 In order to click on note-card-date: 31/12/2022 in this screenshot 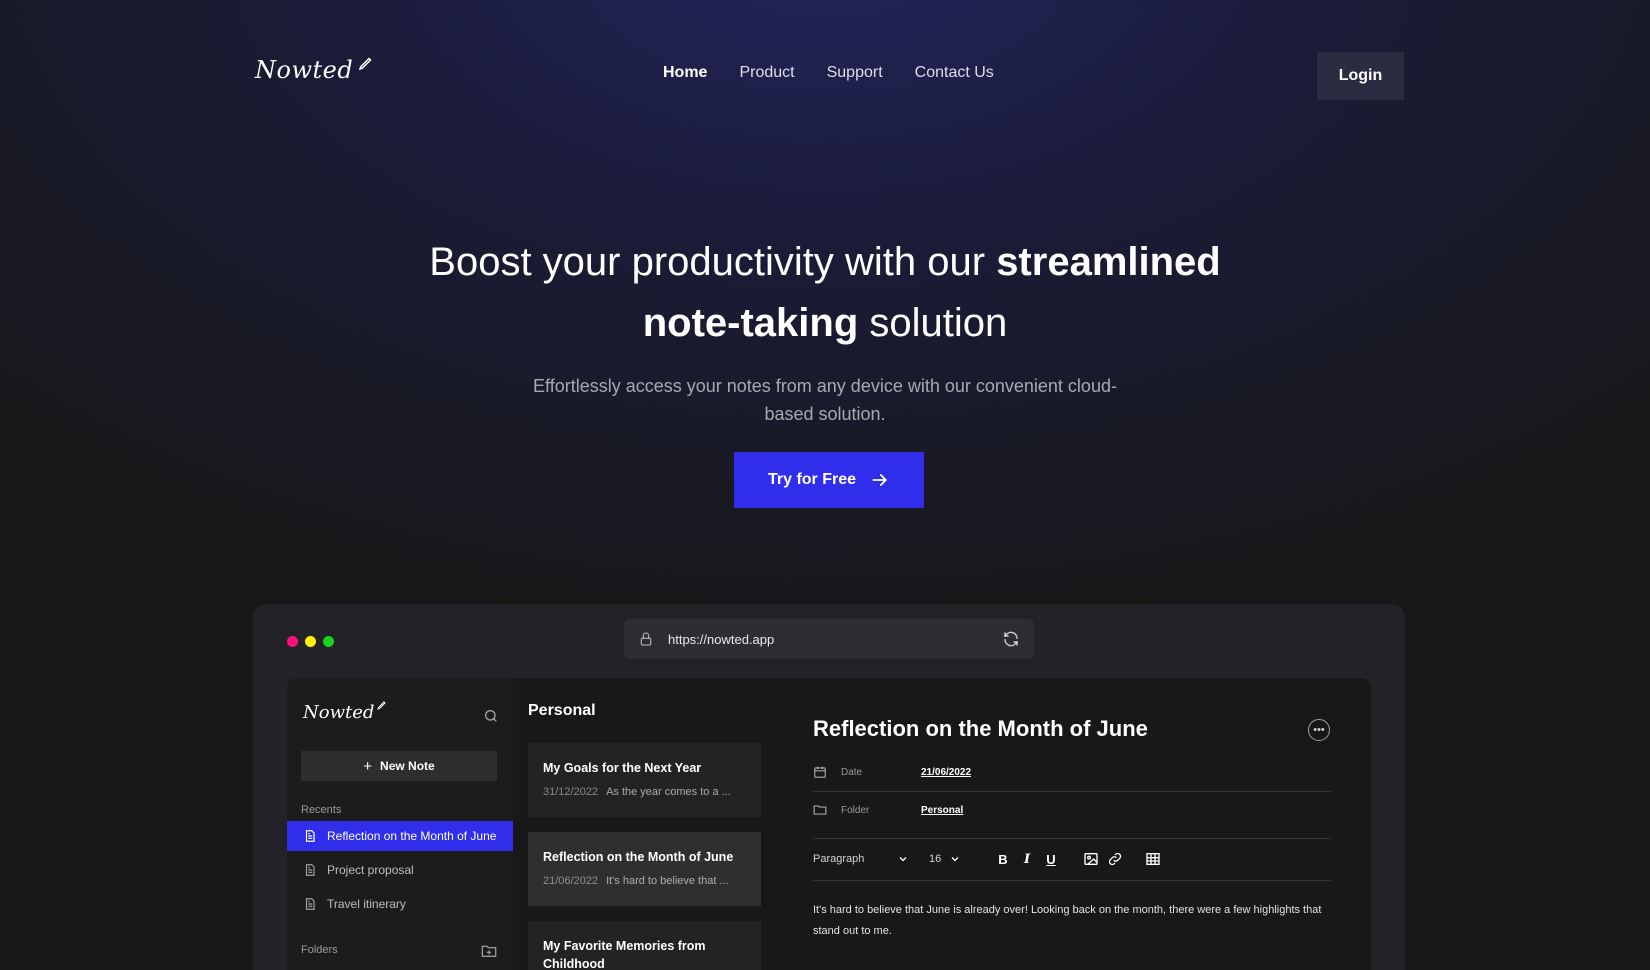, I will do `click(571, 792)`.